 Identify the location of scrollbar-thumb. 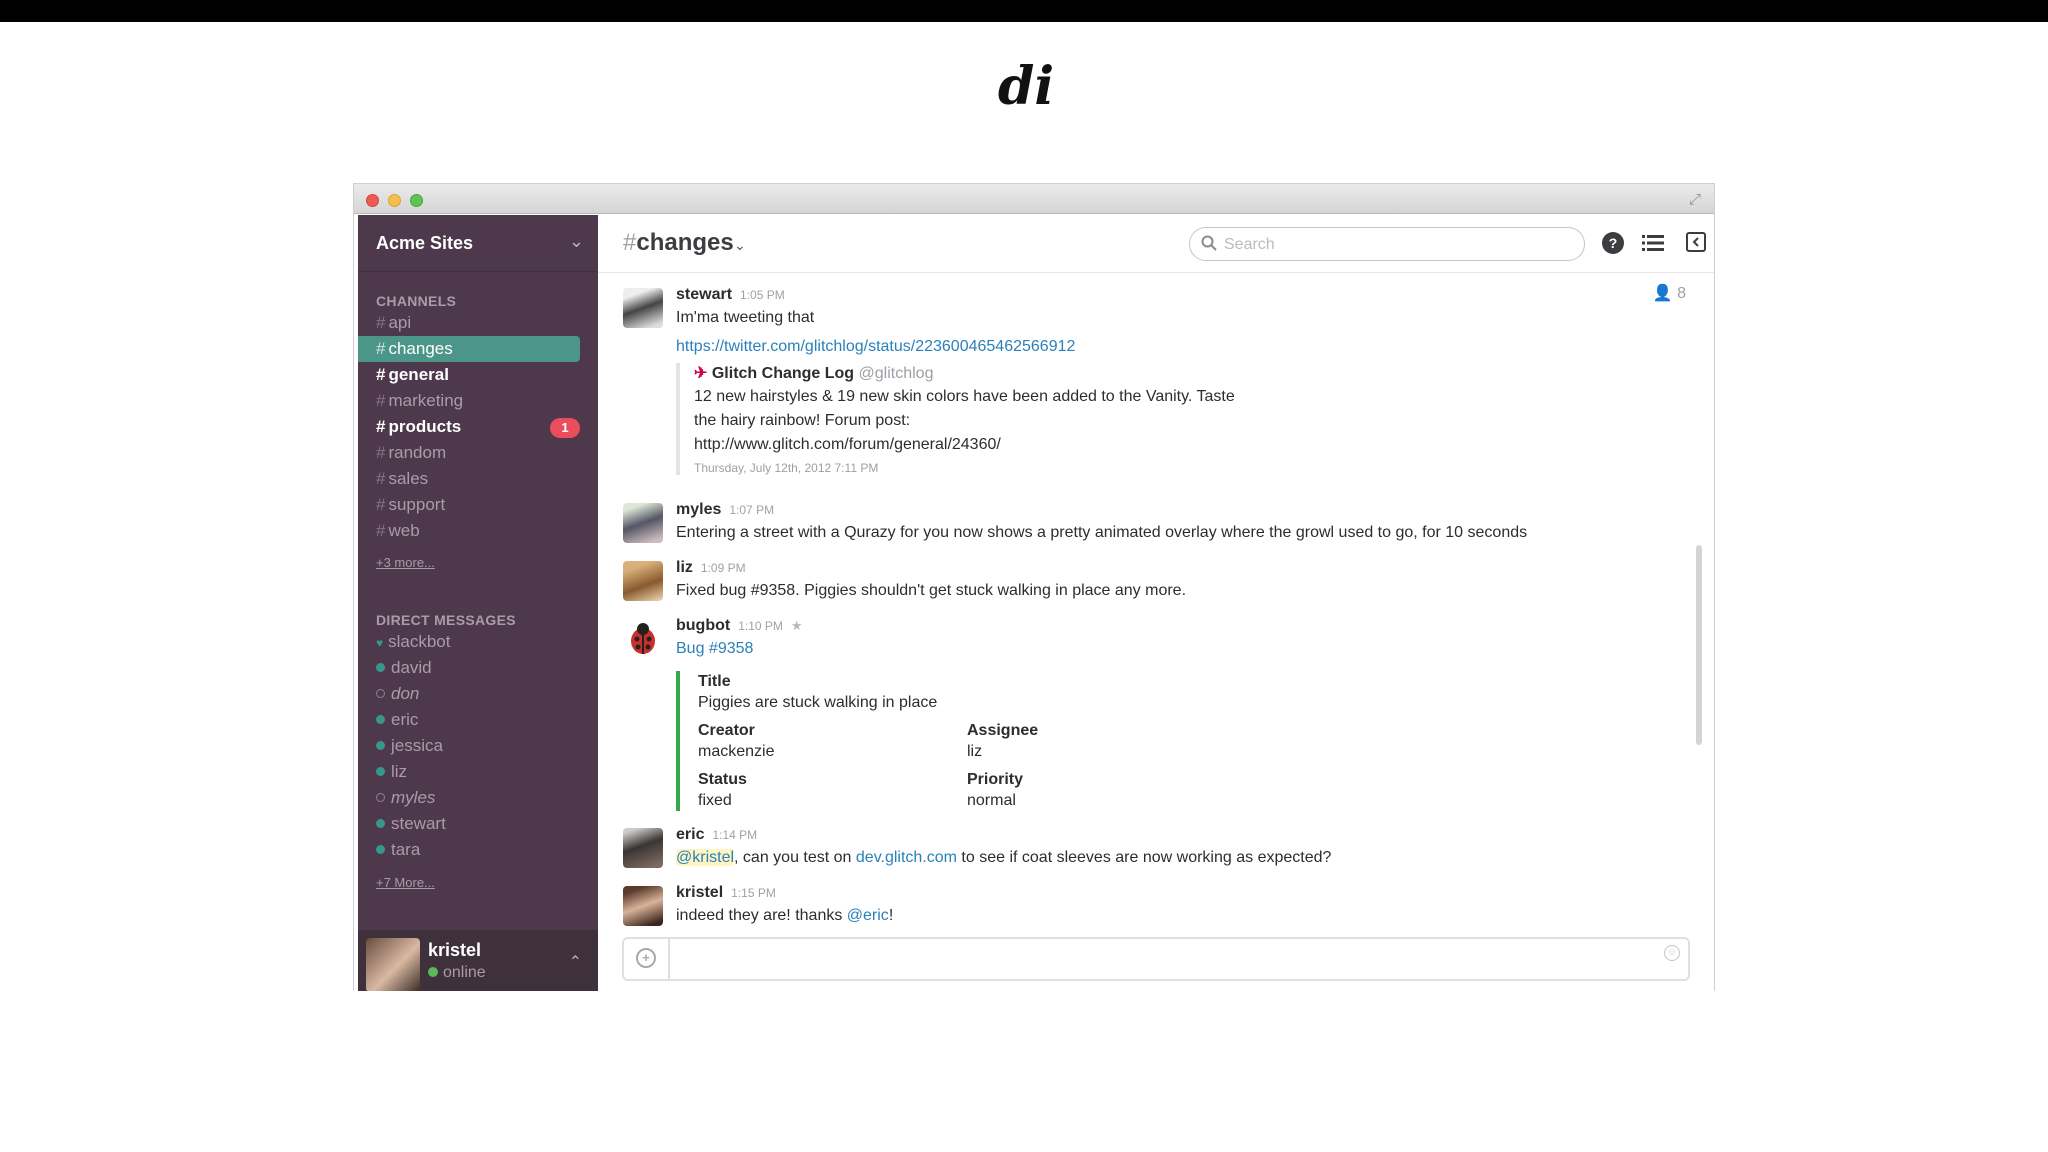
(1699, 645).